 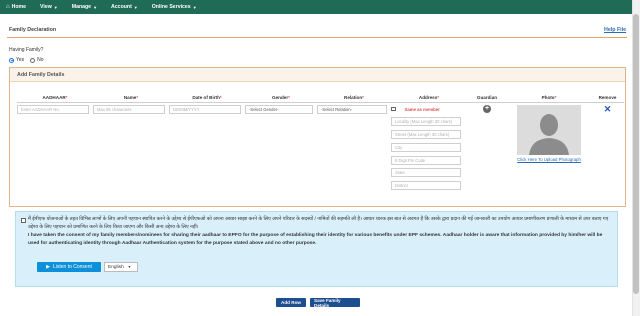 What do you see at coordinates (129, 267) in the screenshot?
I see `chevron-down-icon: ▼` at bounding box center [129, 267].